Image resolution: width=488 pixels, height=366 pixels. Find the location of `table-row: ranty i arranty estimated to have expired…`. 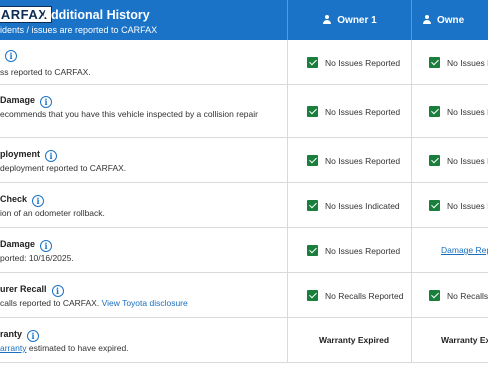

table-row: ranty i arranty estimated to have expired… is located at coordinates (244, 340).